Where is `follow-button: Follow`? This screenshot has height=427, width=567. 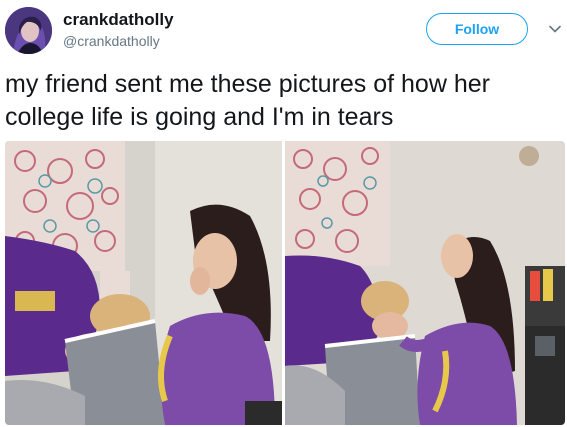
follow-button: Follow is located at coordinates (477, 29).